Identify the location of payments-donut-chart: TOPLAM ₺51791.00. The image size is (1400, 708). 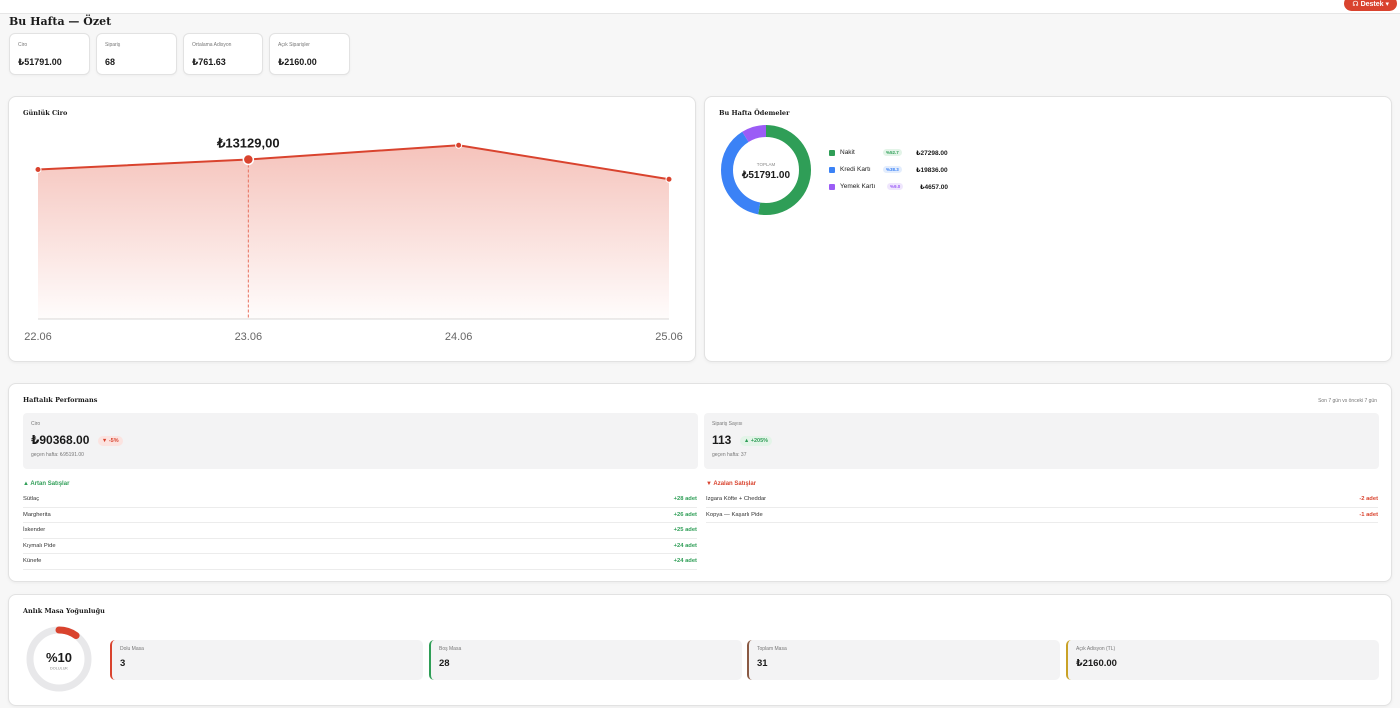
(766, 170).